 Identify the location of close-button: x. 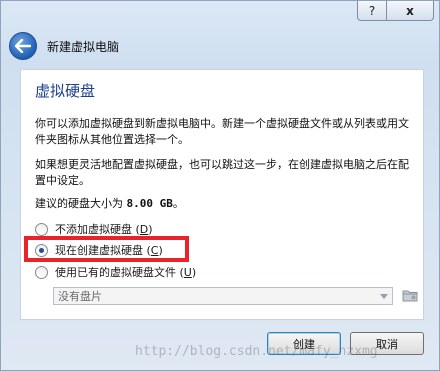
(410, 11).